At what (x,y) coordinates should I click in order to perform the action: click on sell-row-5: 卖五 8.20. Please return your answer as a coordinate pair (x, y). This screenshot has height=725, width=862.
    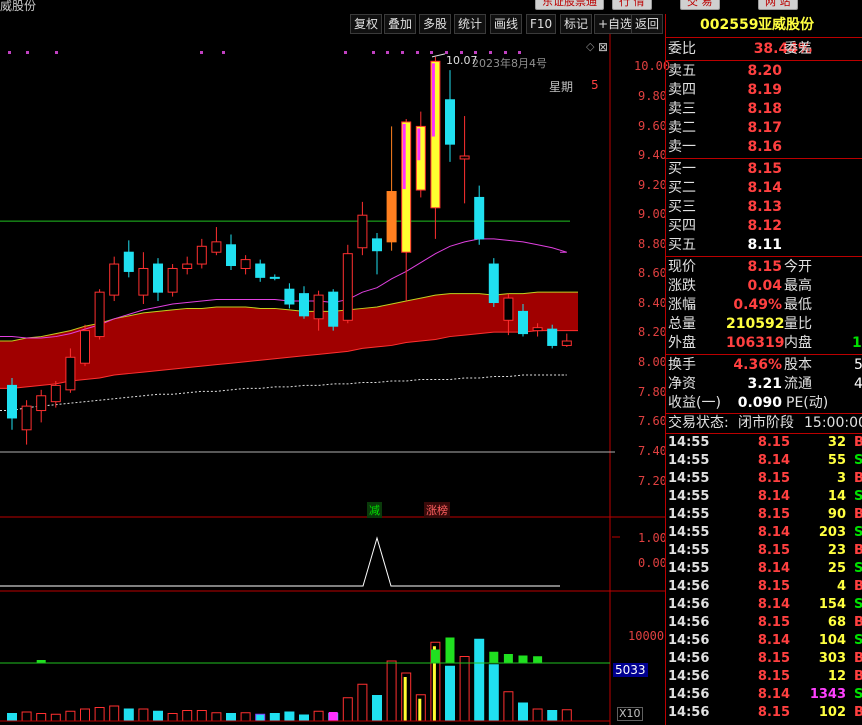
    Looking at the image, I should click on (764, 71).